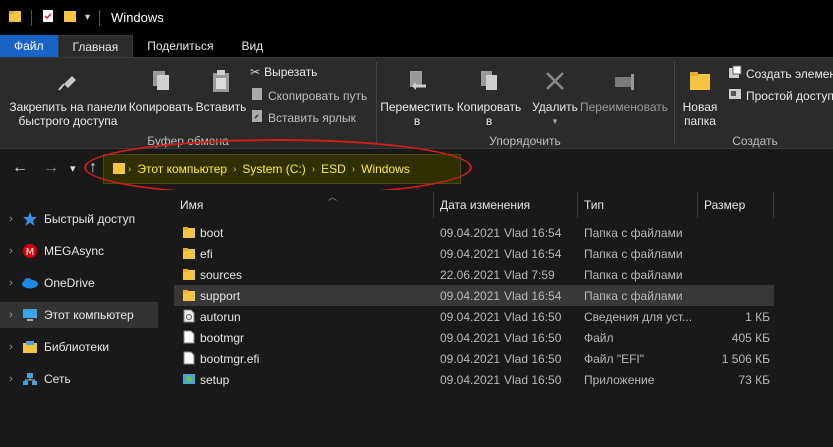  Describe the element at coordinates (221, 91) in the screenshot. I see `paste-button: Вставить` at that location.